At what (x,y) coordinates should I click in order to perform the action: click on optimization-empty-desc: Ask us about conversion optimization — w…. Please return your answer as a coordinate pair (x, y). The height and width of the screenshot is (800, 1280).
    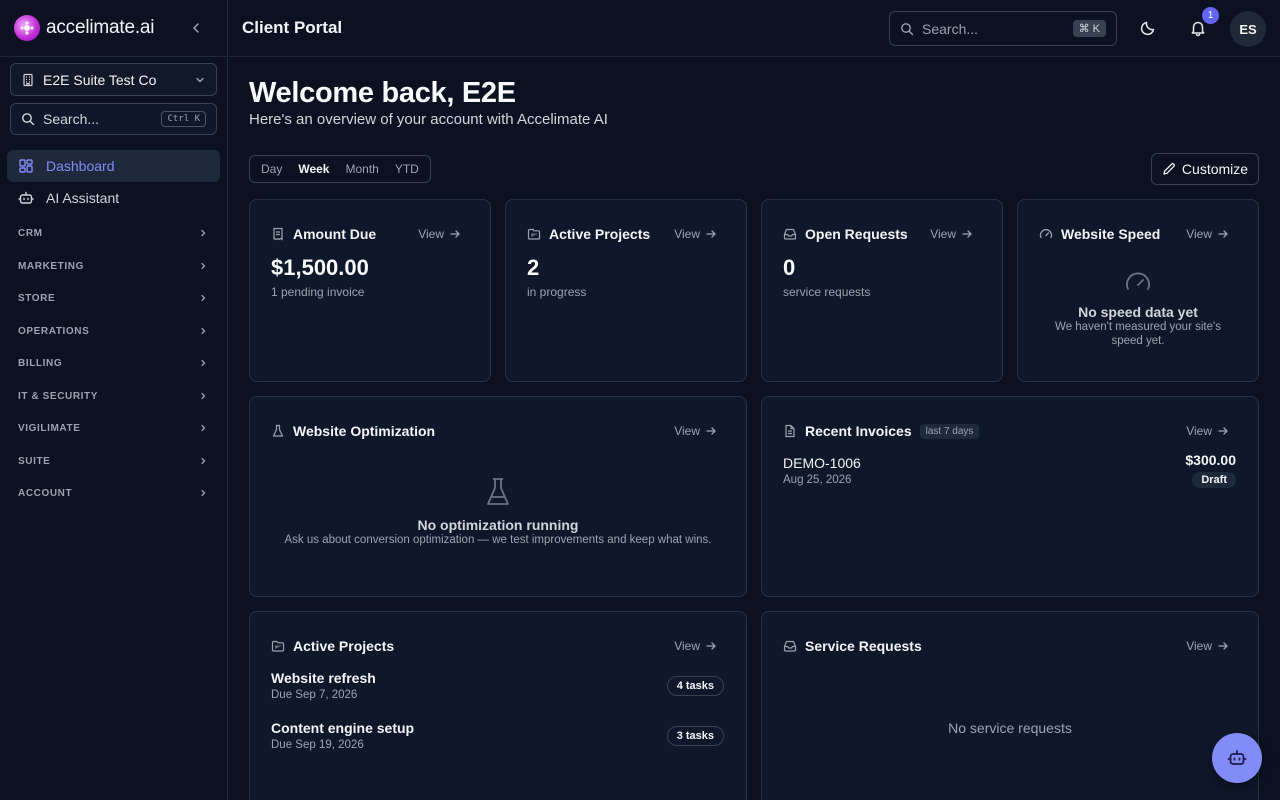
    Looking at the image, I should click on (498, 540).